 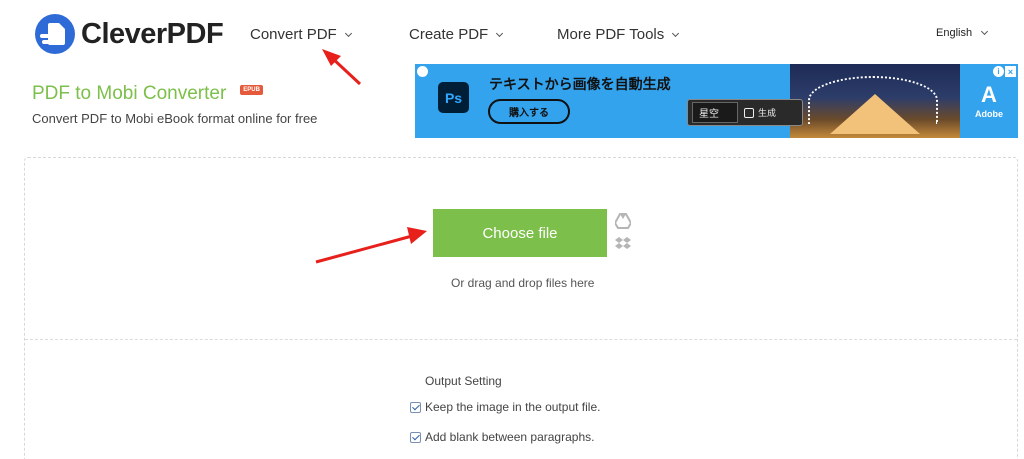 What do you see at coordinates (611, 34) in the screenshot?
I see `nav-more-pdf-tools-label: More PDF Tools` at bounding box center [611, 34].